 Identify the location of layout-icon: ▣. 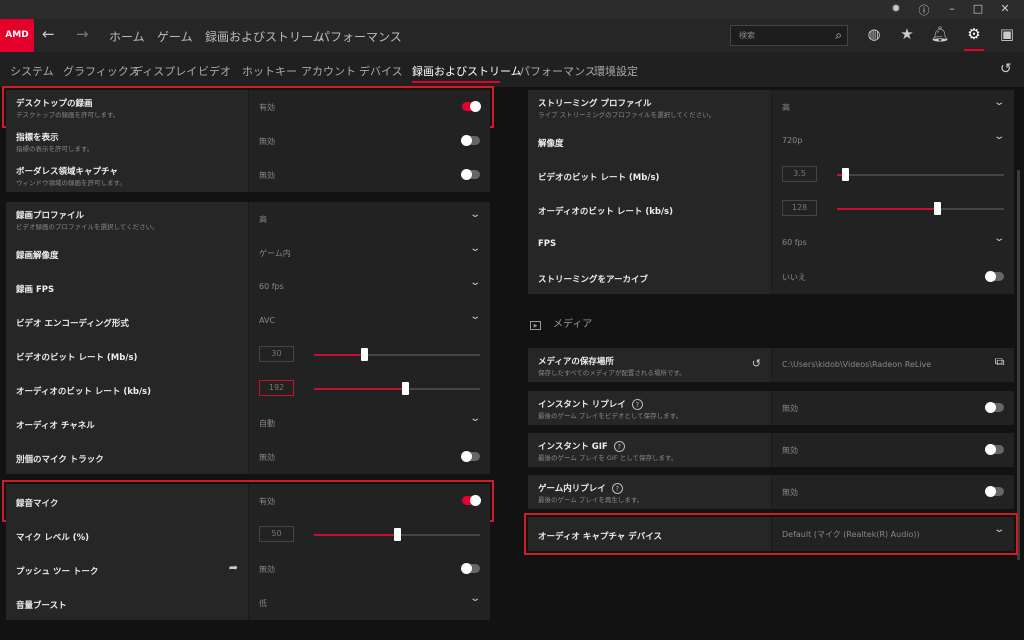
(1007, 34).